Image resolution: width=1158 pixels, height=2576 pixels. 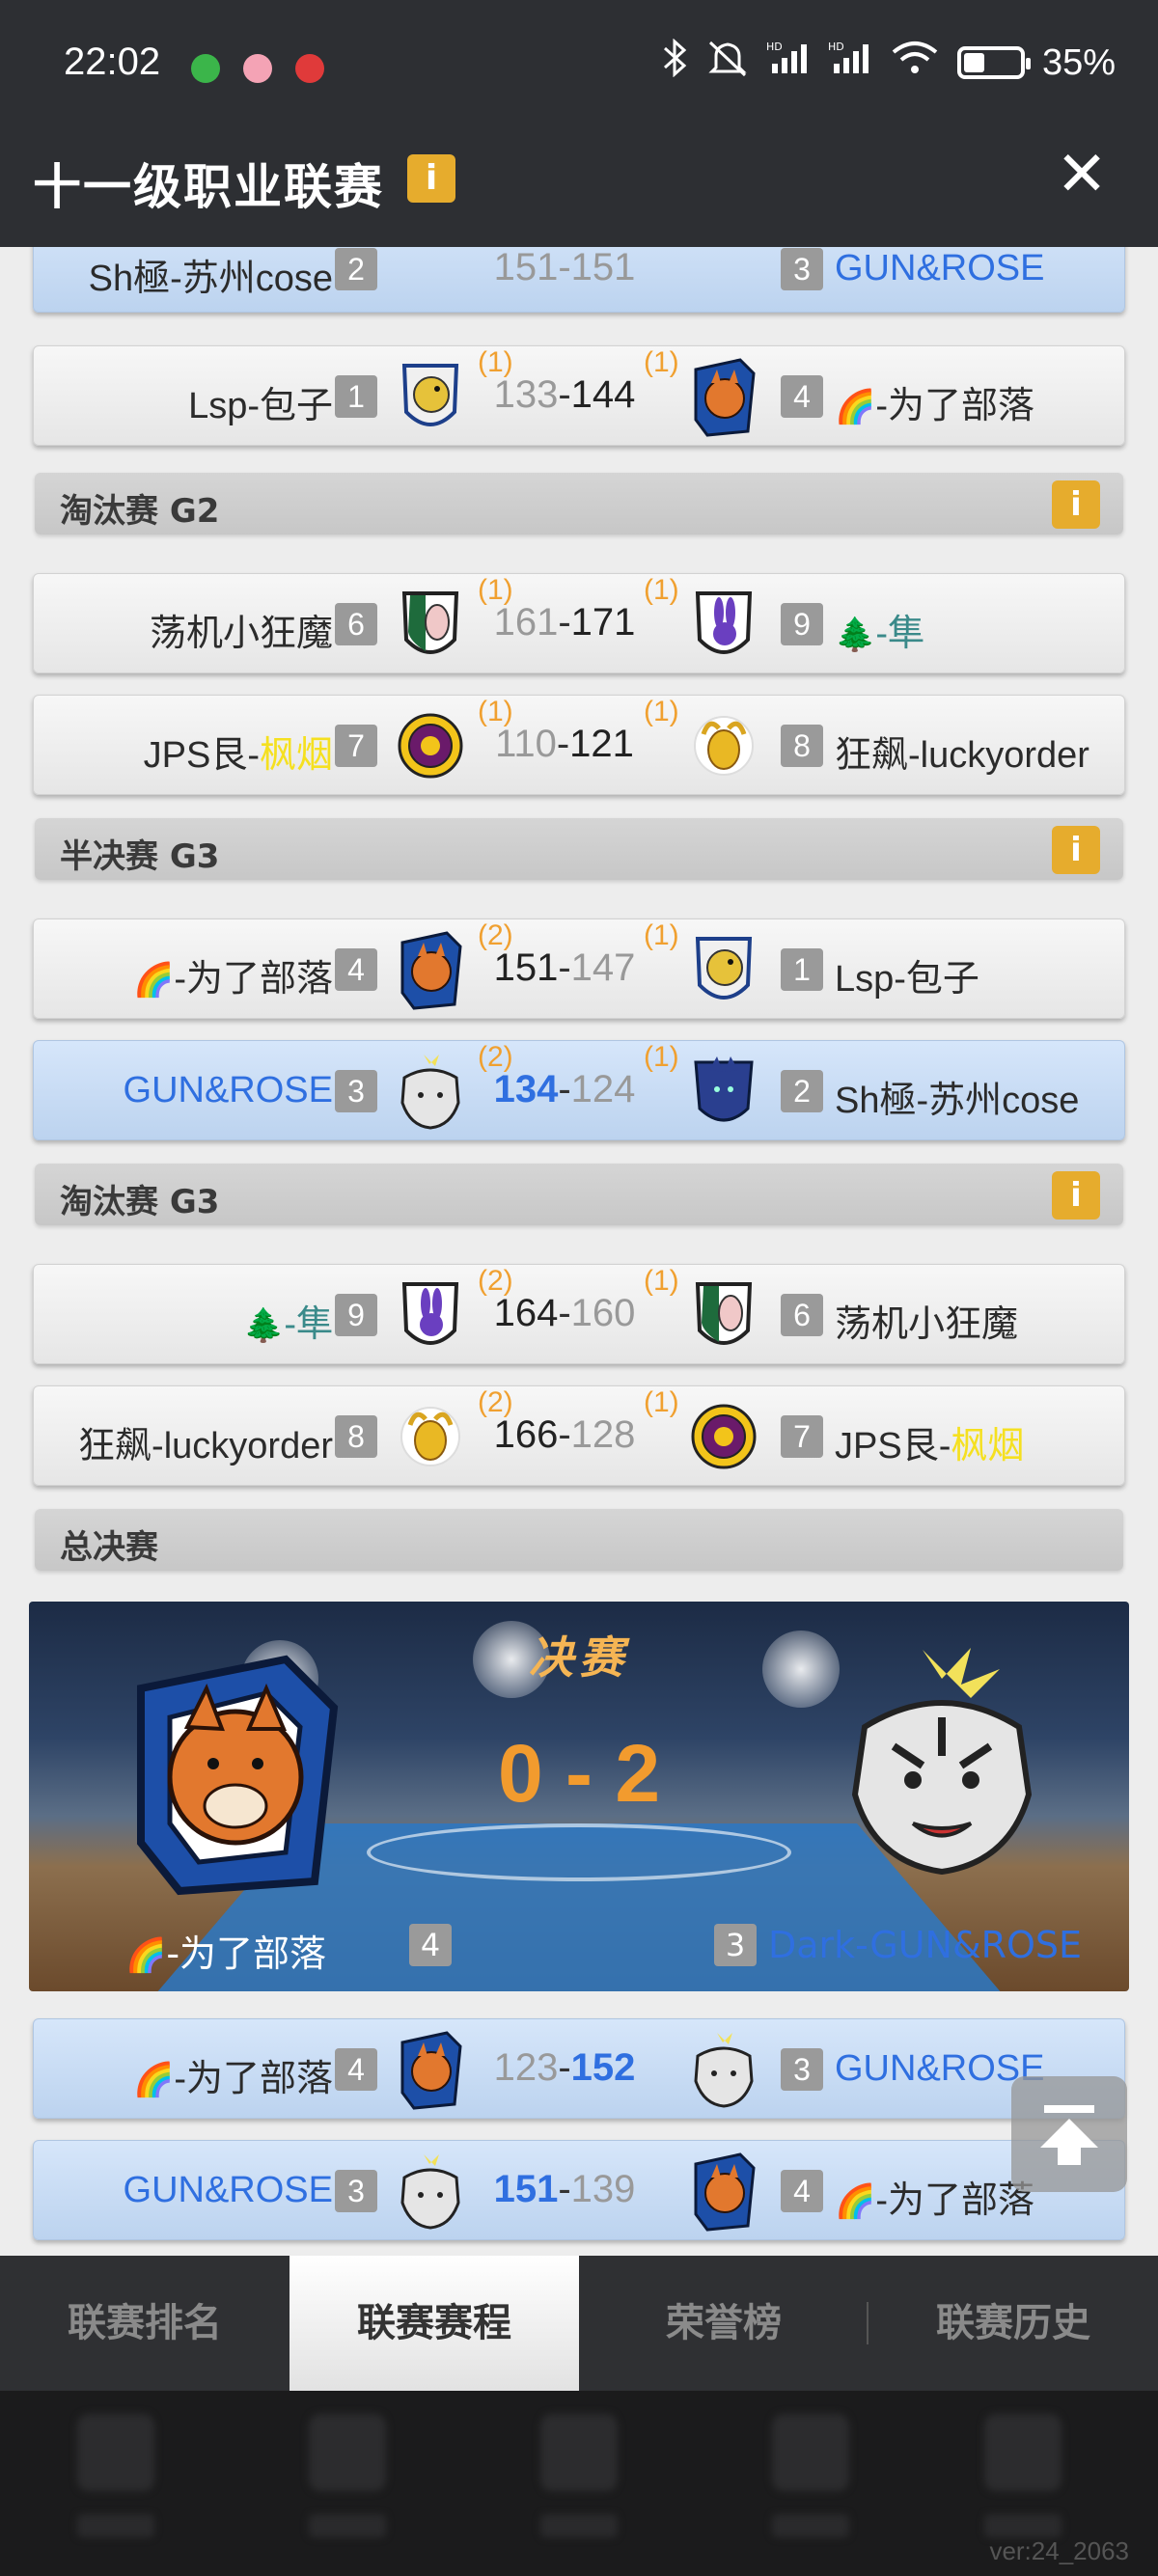 I want to click on scroll-to-top-button, so click(x=1069, y=2134).